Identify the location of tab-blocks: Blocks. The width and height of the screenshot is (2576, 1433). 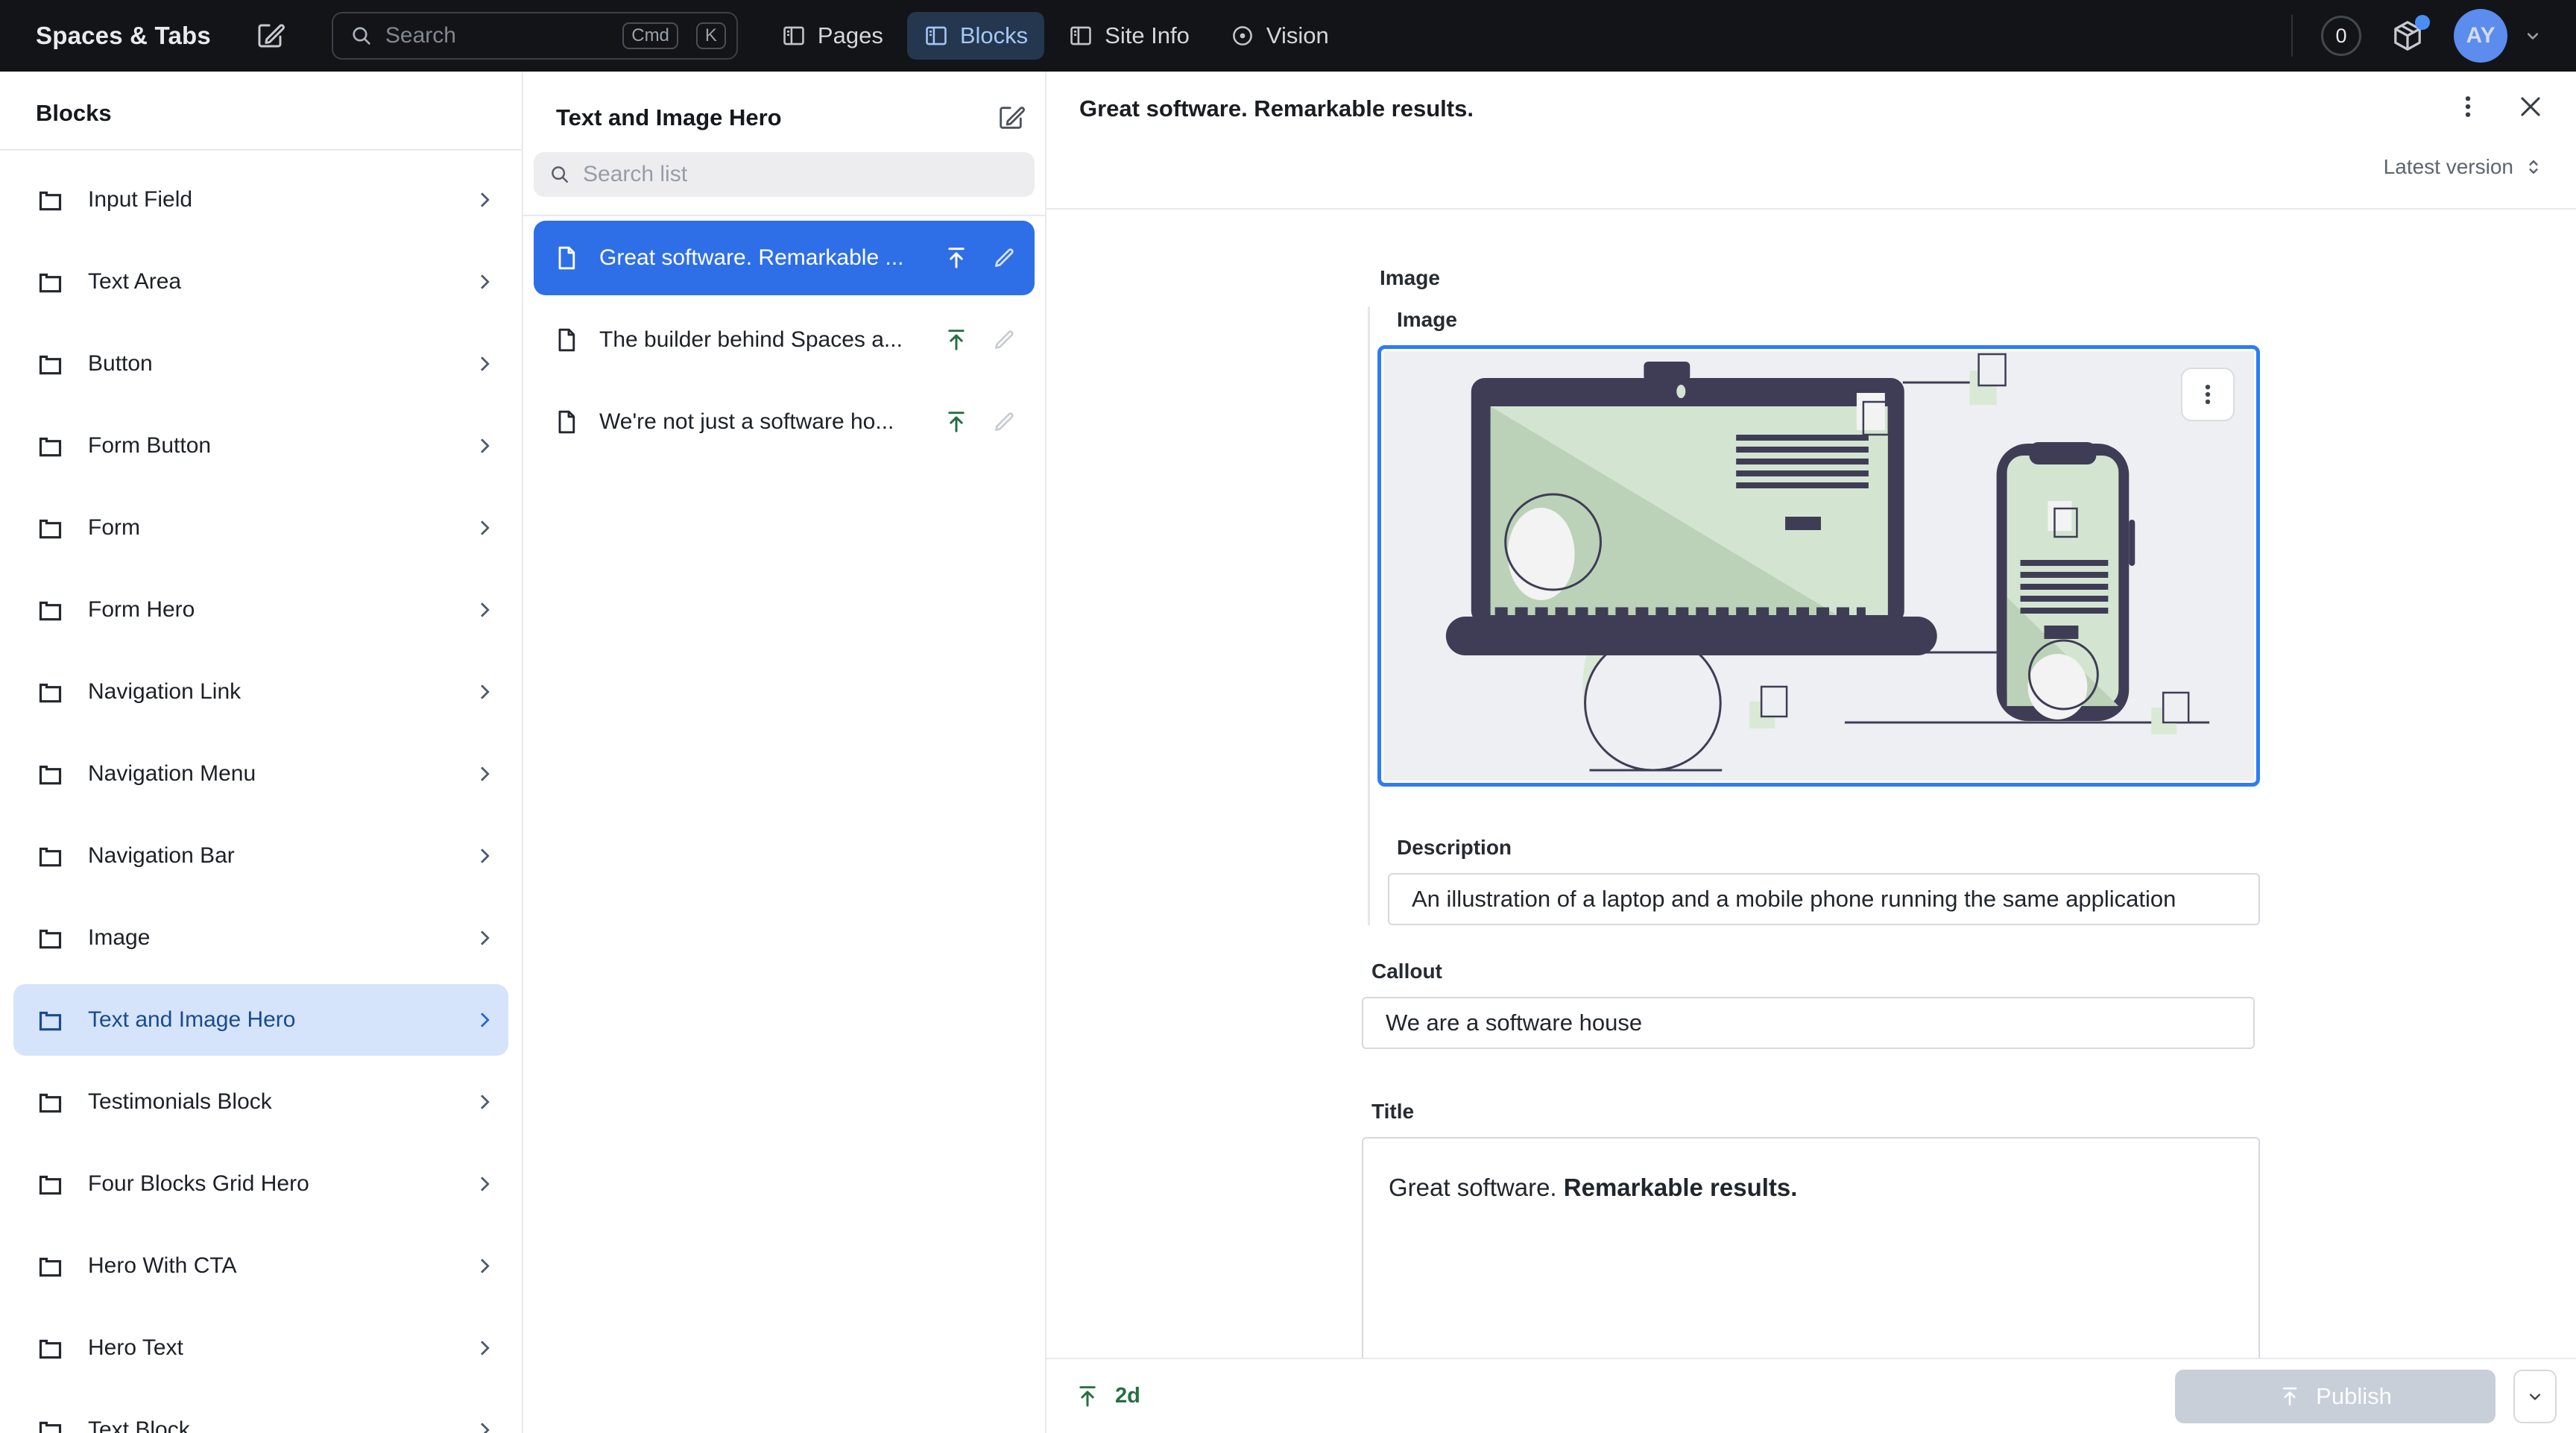
(975, 36).